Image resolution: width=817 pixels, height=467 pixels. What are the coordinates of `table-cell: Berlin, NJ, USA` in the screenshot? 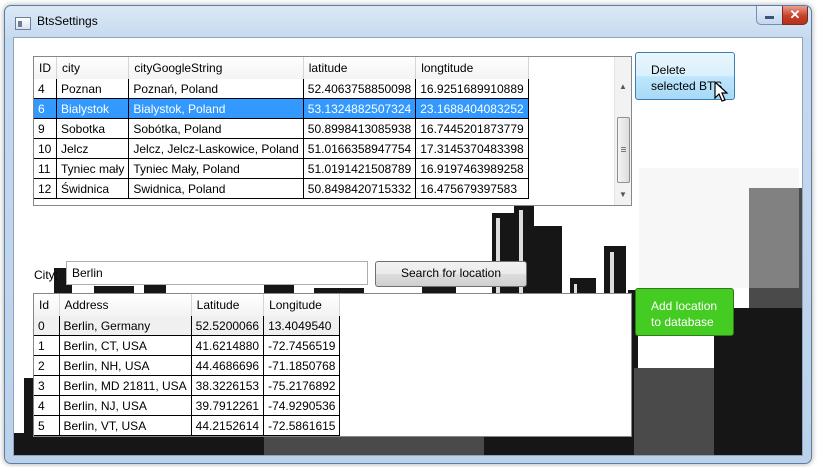 It's located at (125, 405).